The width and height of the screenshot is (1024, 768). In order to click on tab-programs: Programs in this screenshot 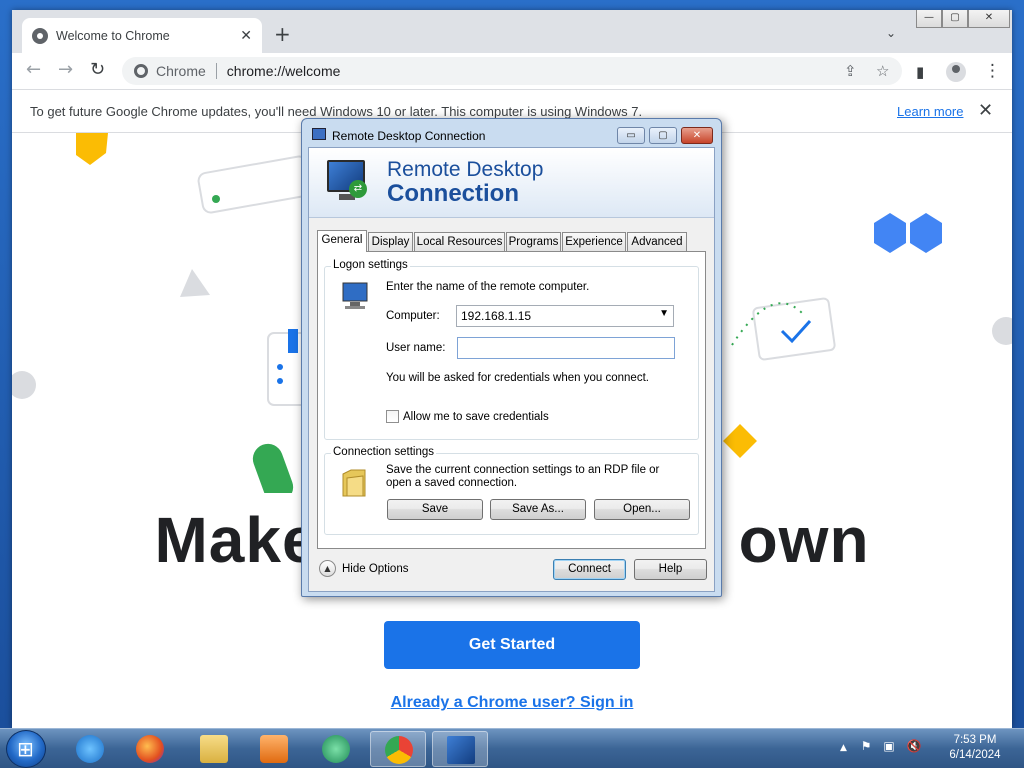, I will do `click(533, 241)`.